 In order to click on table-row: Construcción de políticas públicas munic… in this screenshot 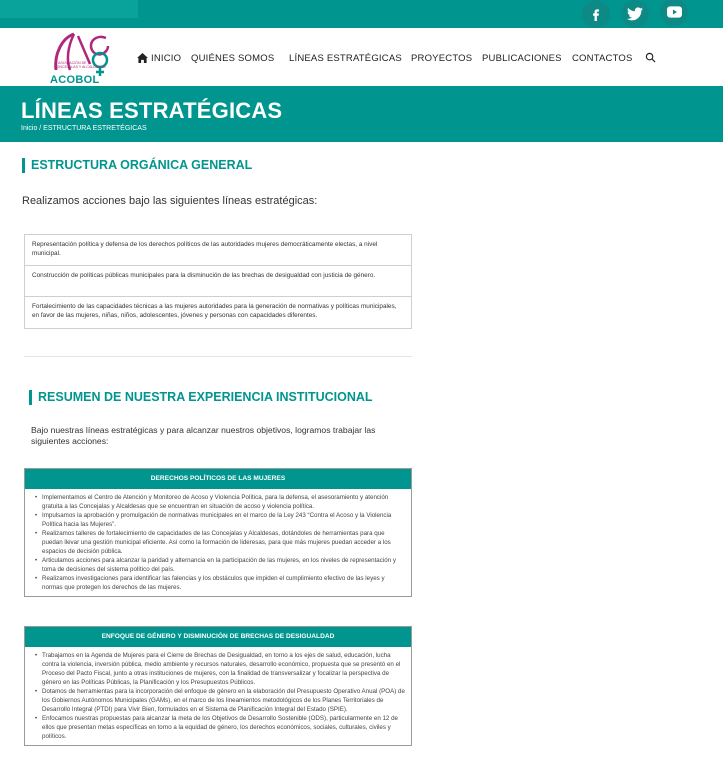, I will do `click(218, 281)`.